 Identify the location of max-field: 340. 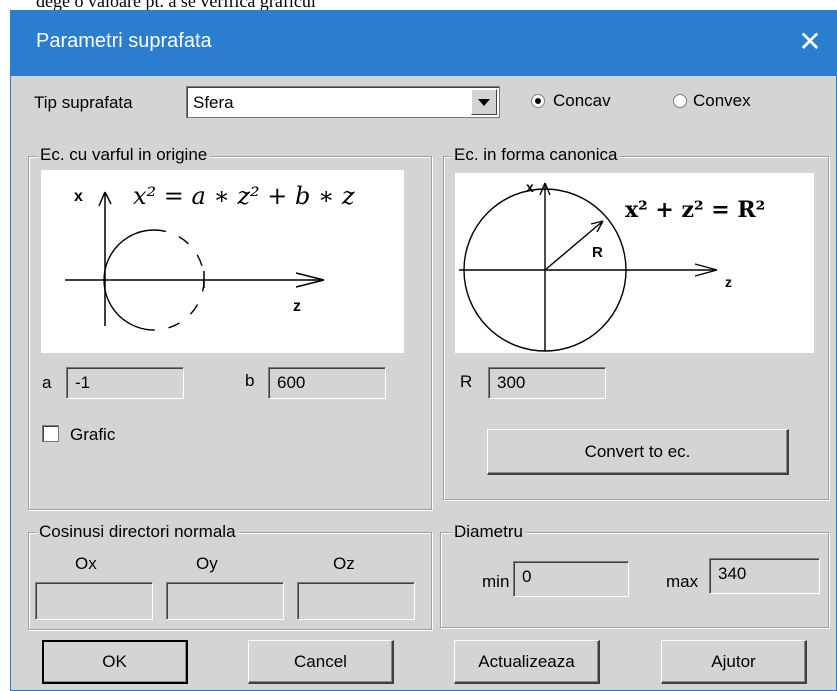
(764, 576).